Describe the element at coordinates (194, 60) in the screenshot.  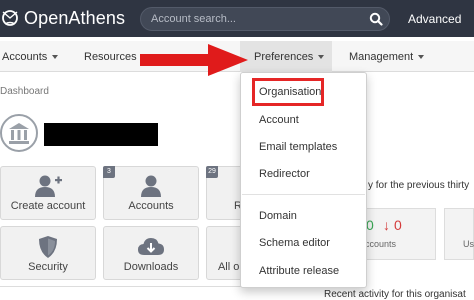
I see `red-arrow-annotation-icon` at that location.